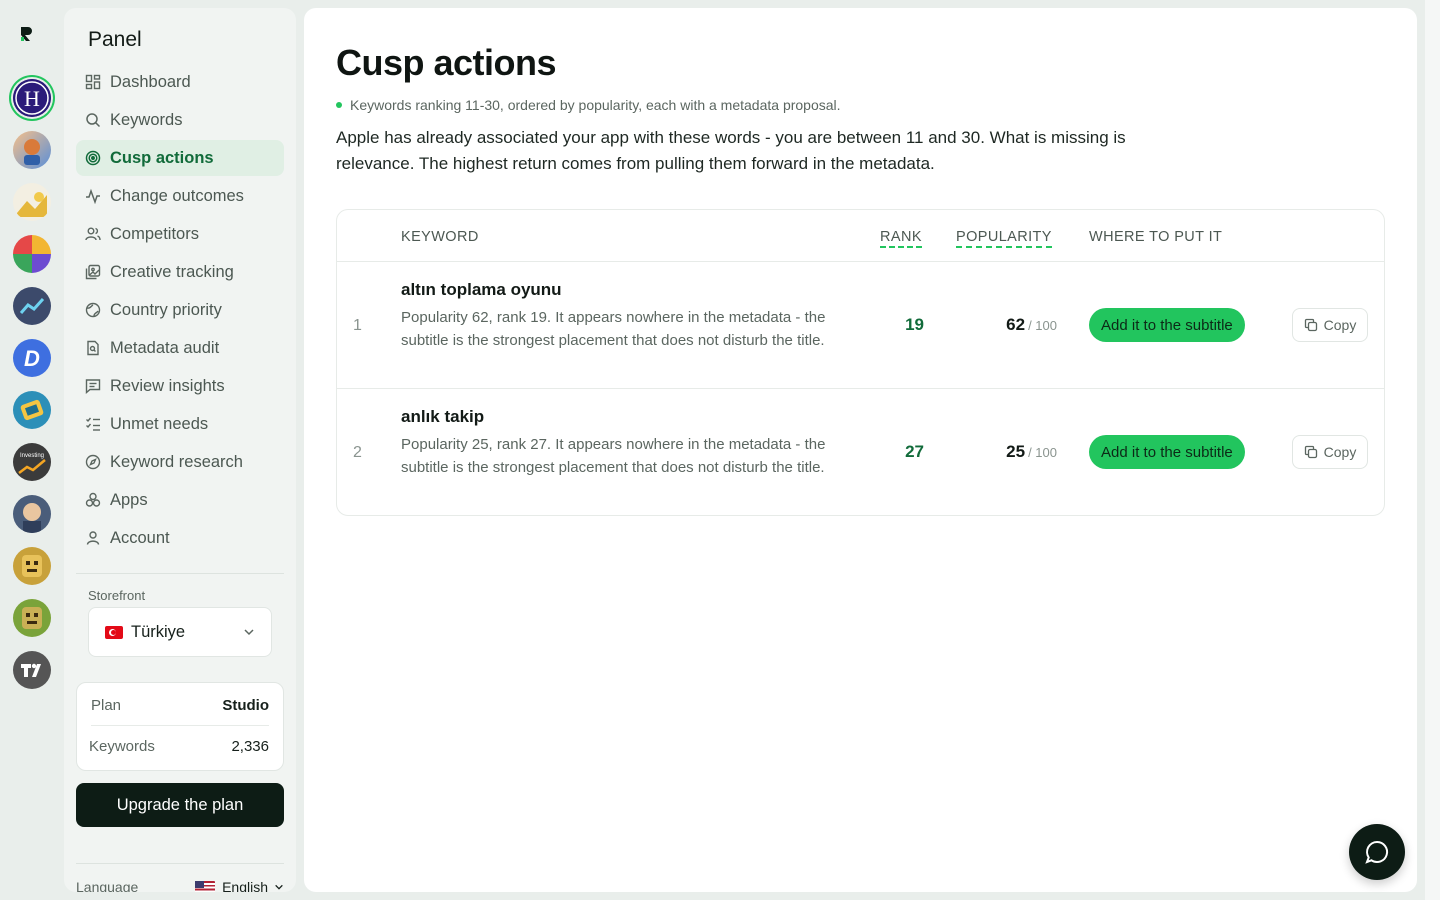  I want to click on sidebar-item-keyword-research: Keyword research, so click(180, 462).